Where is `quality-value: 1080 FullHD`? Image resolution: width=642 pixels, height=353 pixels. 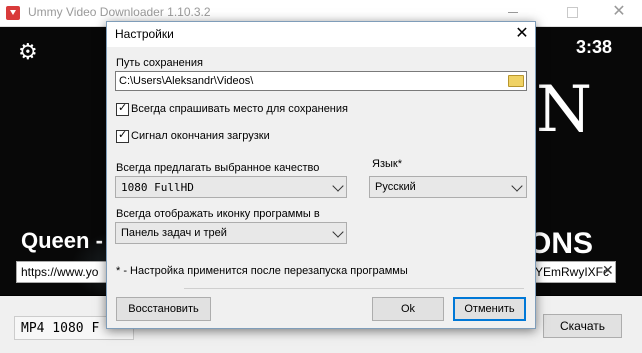 quality-value: 1080 FullHD is located at coordinates (157, 187).